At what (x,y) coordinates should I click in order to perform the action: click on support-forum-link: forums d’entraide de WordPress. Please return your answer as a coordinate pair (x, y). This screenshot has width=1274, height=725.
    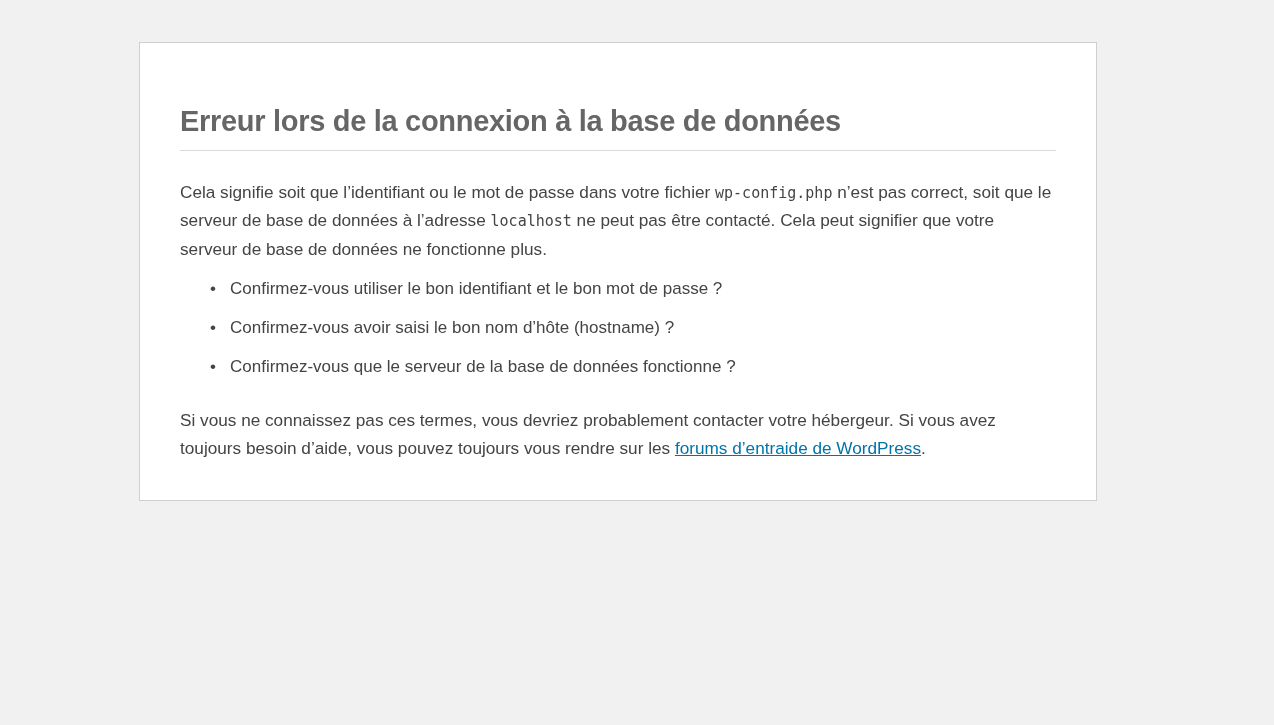
    Looking at the image, I should click on (798, 447).